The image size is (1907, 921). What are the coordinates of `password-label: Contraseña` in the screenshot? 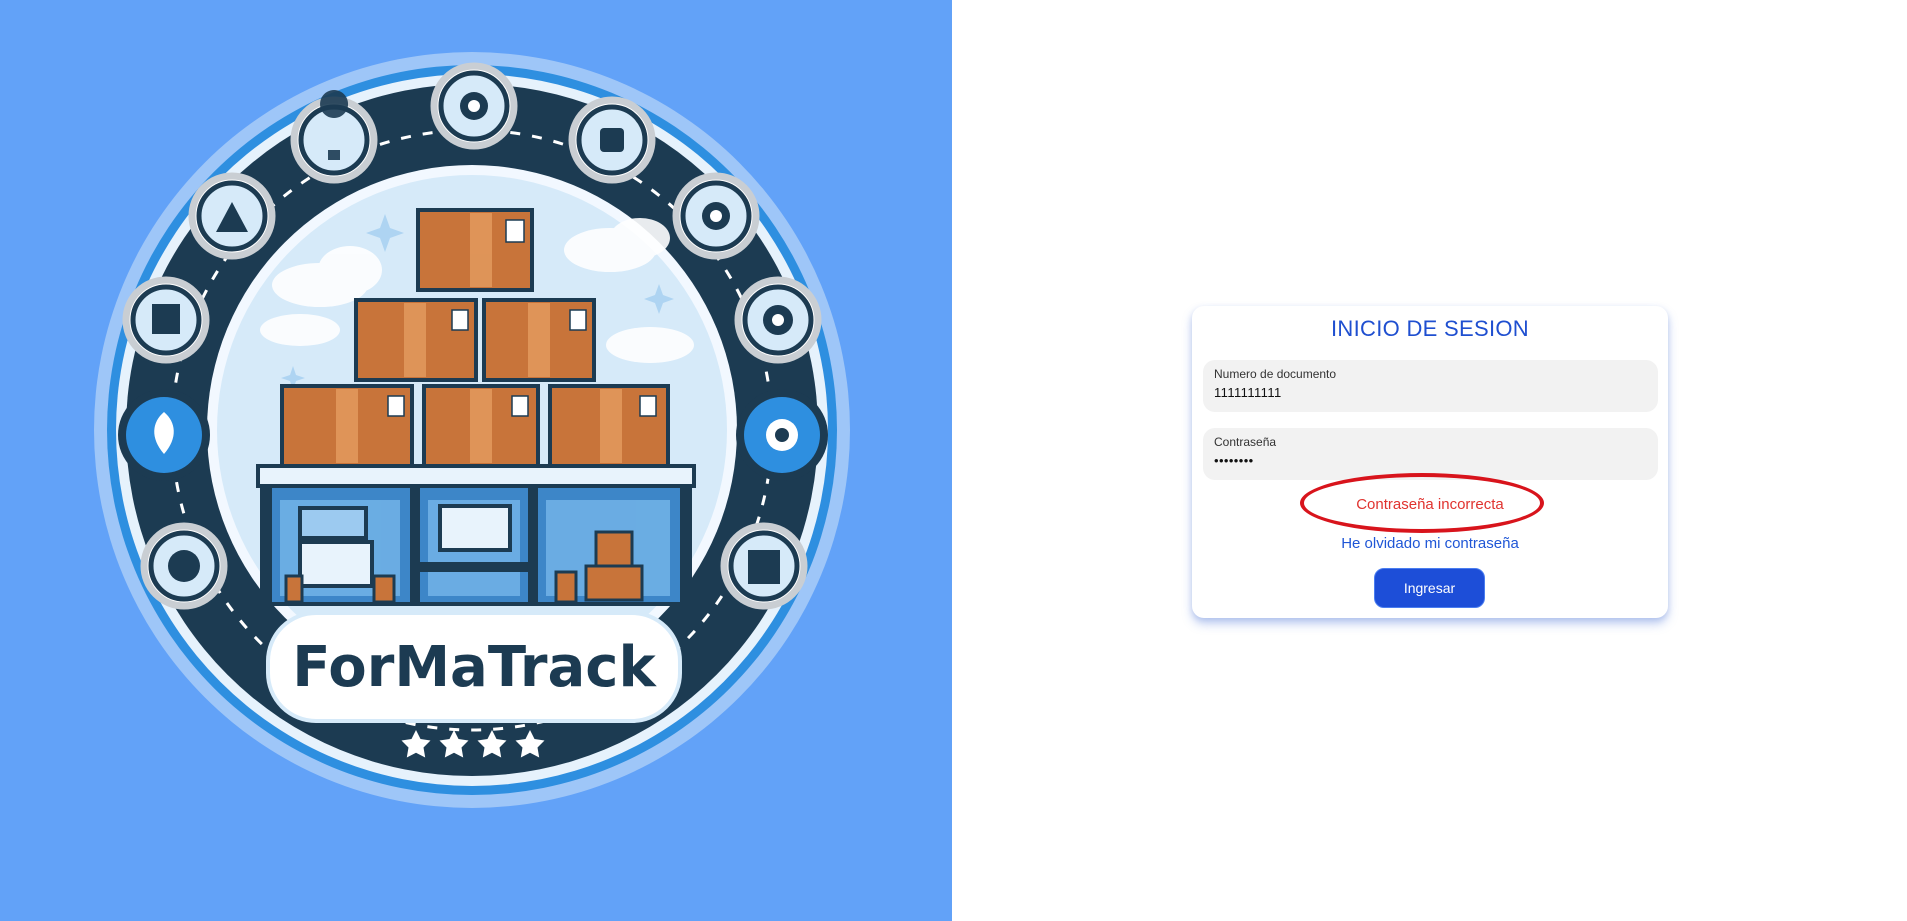 It's located at (1245, 442).